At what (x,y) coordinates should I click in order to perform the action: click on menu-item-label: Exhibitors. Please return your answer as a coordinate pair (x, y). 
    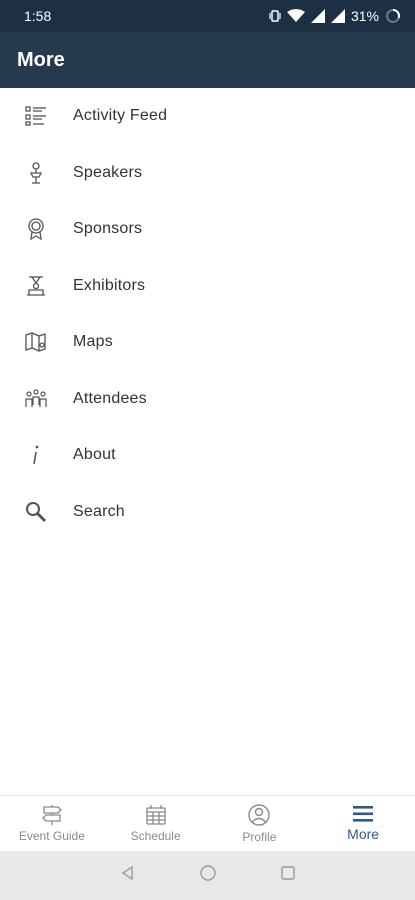
    Looking at the image, I should click on (109, 285).